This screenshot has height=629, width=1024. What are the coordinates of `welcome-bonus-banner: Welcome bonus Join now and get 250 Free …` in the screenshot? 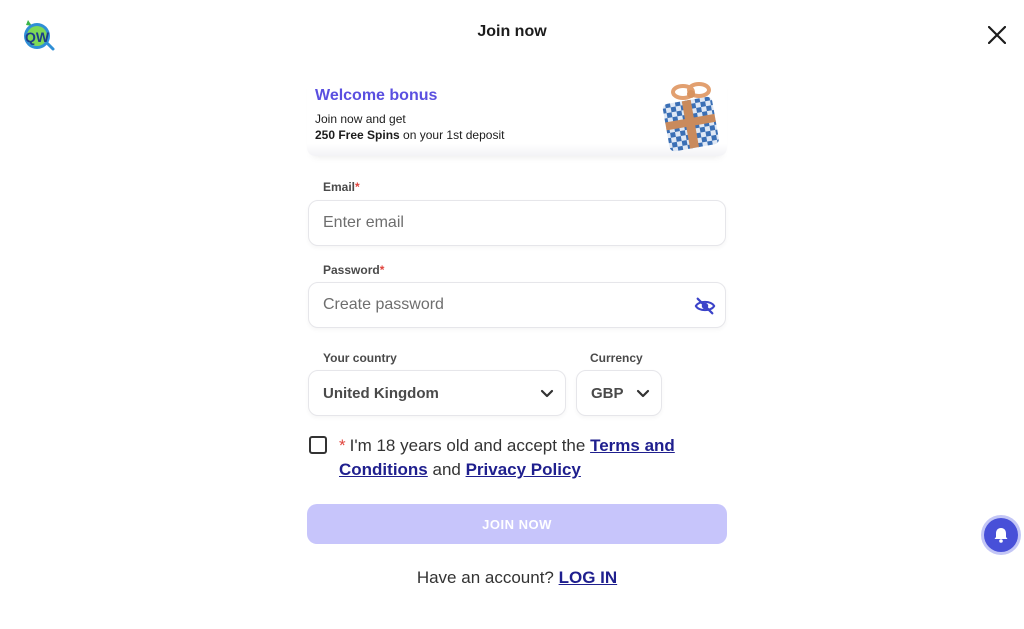 It's located at (517, 115).